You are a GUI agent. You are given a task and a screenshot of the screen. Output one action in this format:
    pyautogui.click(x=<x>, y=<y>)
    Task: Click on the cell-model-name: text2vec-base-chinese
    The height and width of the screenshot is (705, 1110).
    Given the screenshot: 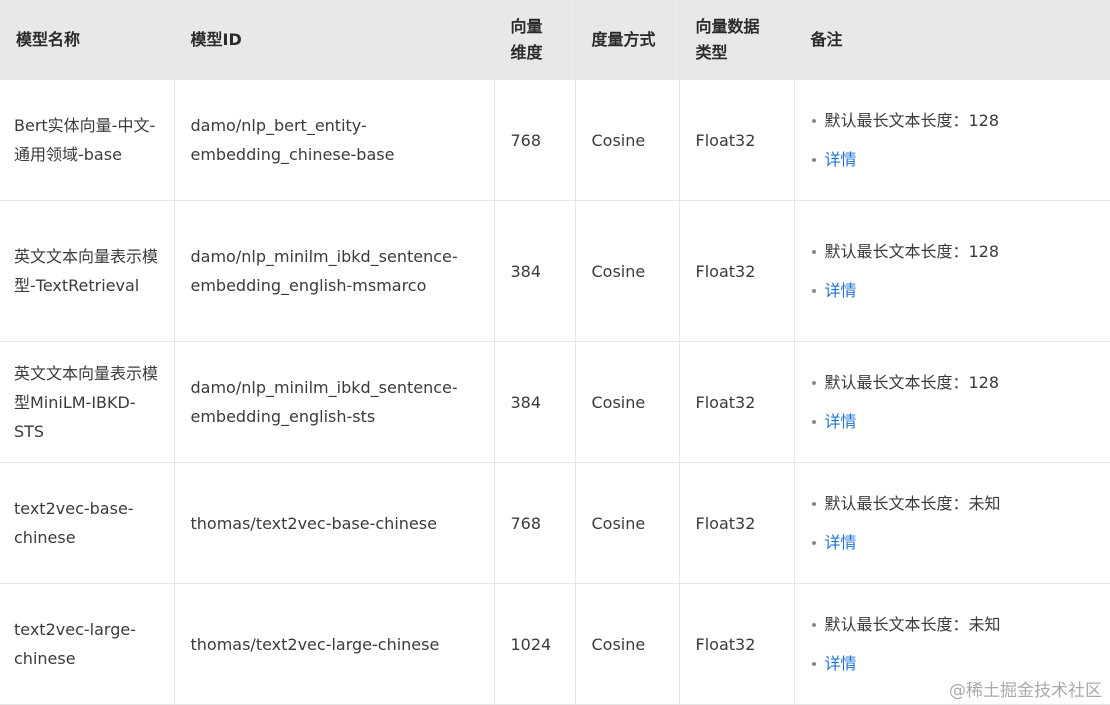 What is the action you would take?
    pyautogui.click(x=87, y=523)
    